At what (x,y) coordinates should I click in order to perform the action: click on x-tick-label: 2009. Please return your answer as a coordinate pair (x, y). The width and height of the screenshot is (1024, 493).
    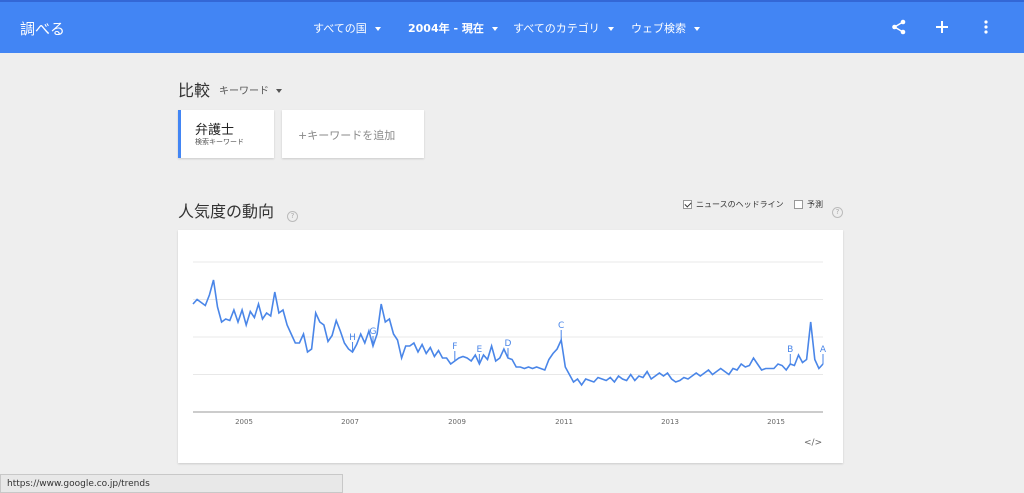
    Looking at the image, I should click on (457, 422).